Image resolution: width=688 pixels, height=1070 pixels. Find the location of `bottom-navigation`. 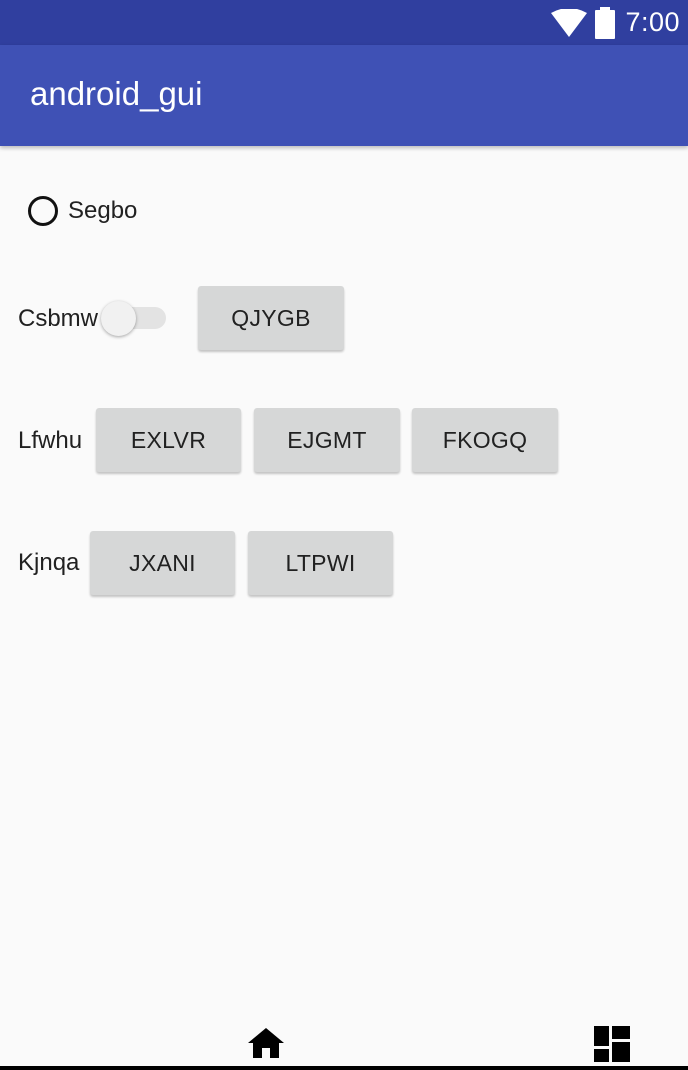

bottom-navigation is located at coordinates (344, 1043).